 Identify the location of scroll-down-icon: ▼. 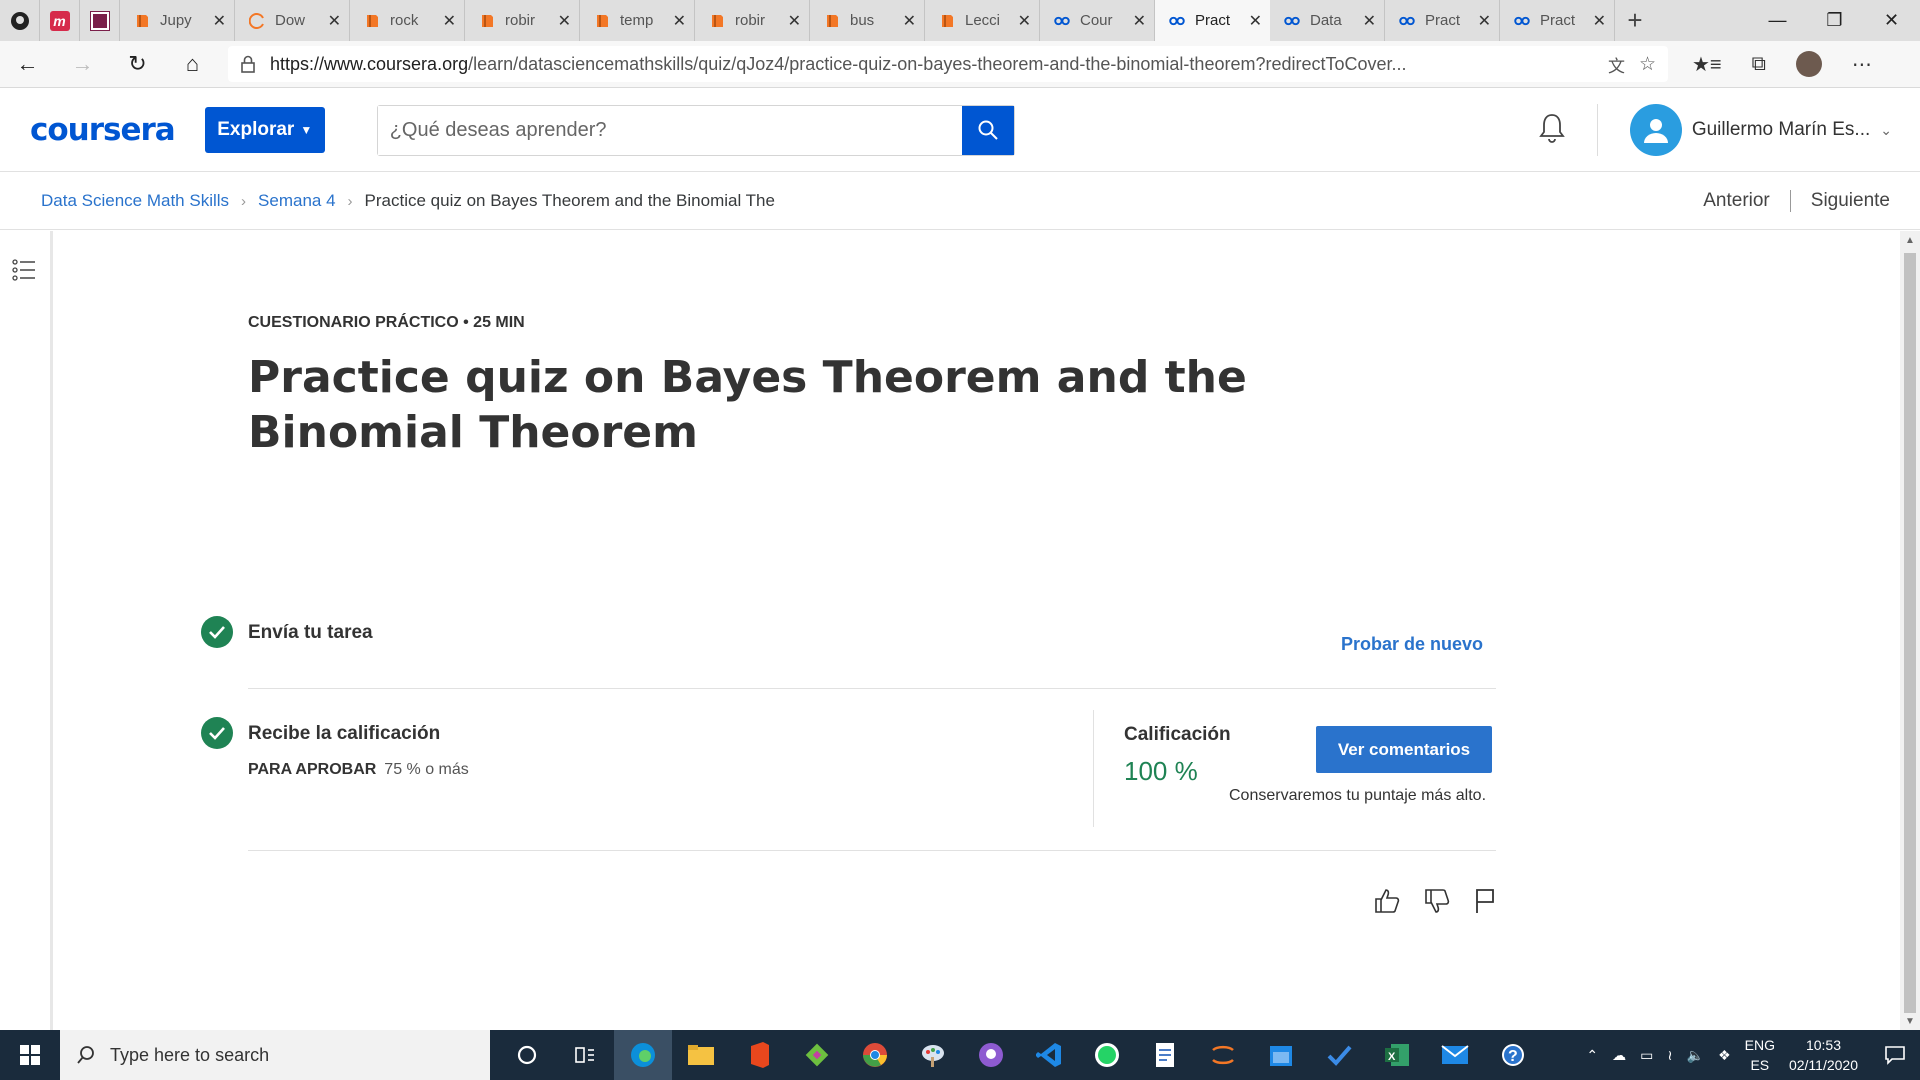
(1910, 1021).